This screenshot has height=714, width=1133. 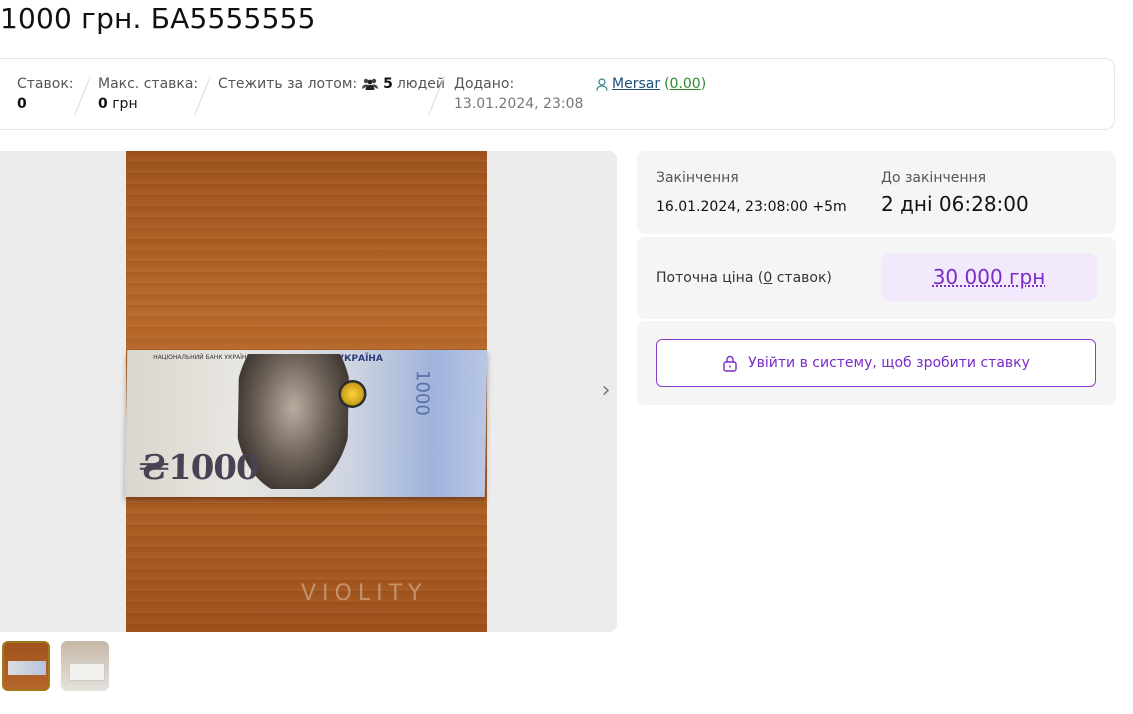 I want to click on max-bid-label: Макс. ставка:, so click(x=148, y=84).